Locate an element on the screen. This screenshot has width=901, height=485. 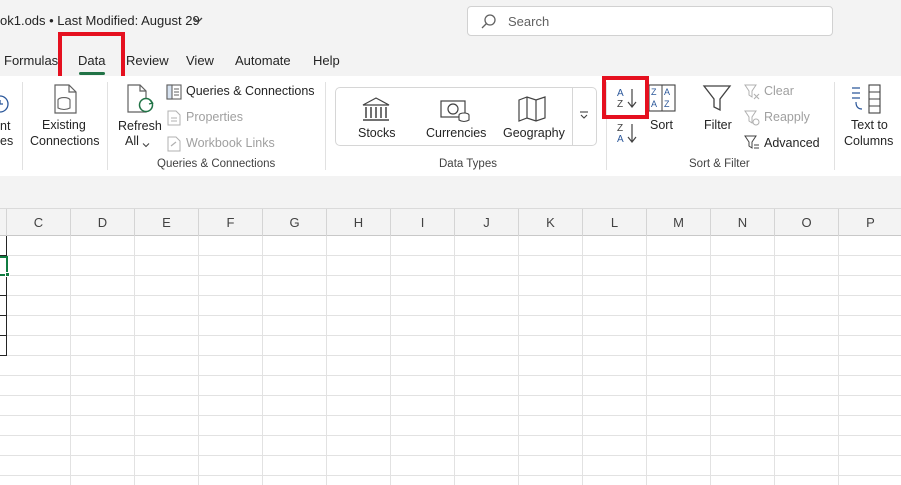
get-data-label-partial-2: es is located at coordinates (6, 141).